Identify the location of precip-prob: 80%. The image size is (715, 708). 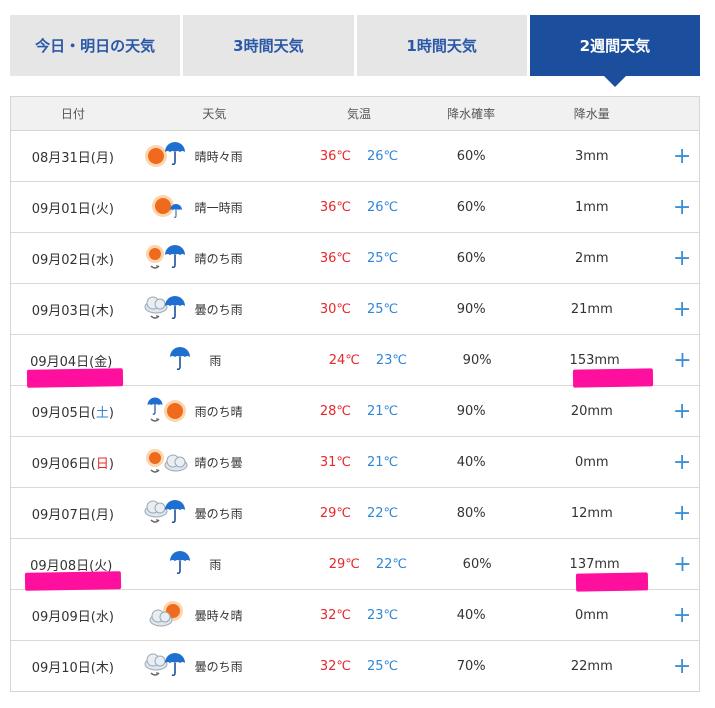
(471, 513).